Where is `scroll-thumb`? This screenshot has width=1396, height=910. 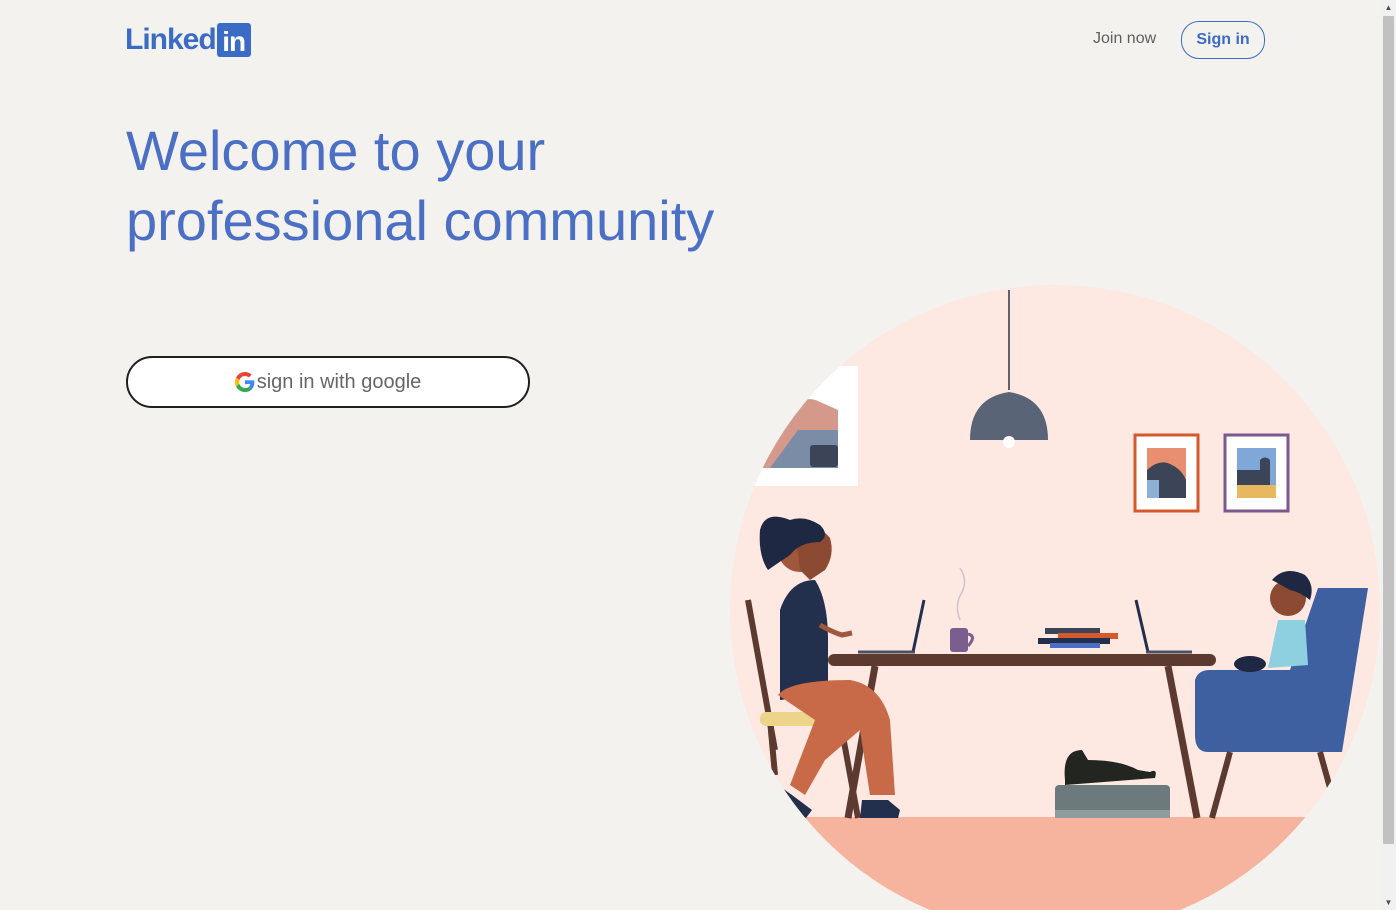 scroll-thumb is located at coordinates (1388, 430).